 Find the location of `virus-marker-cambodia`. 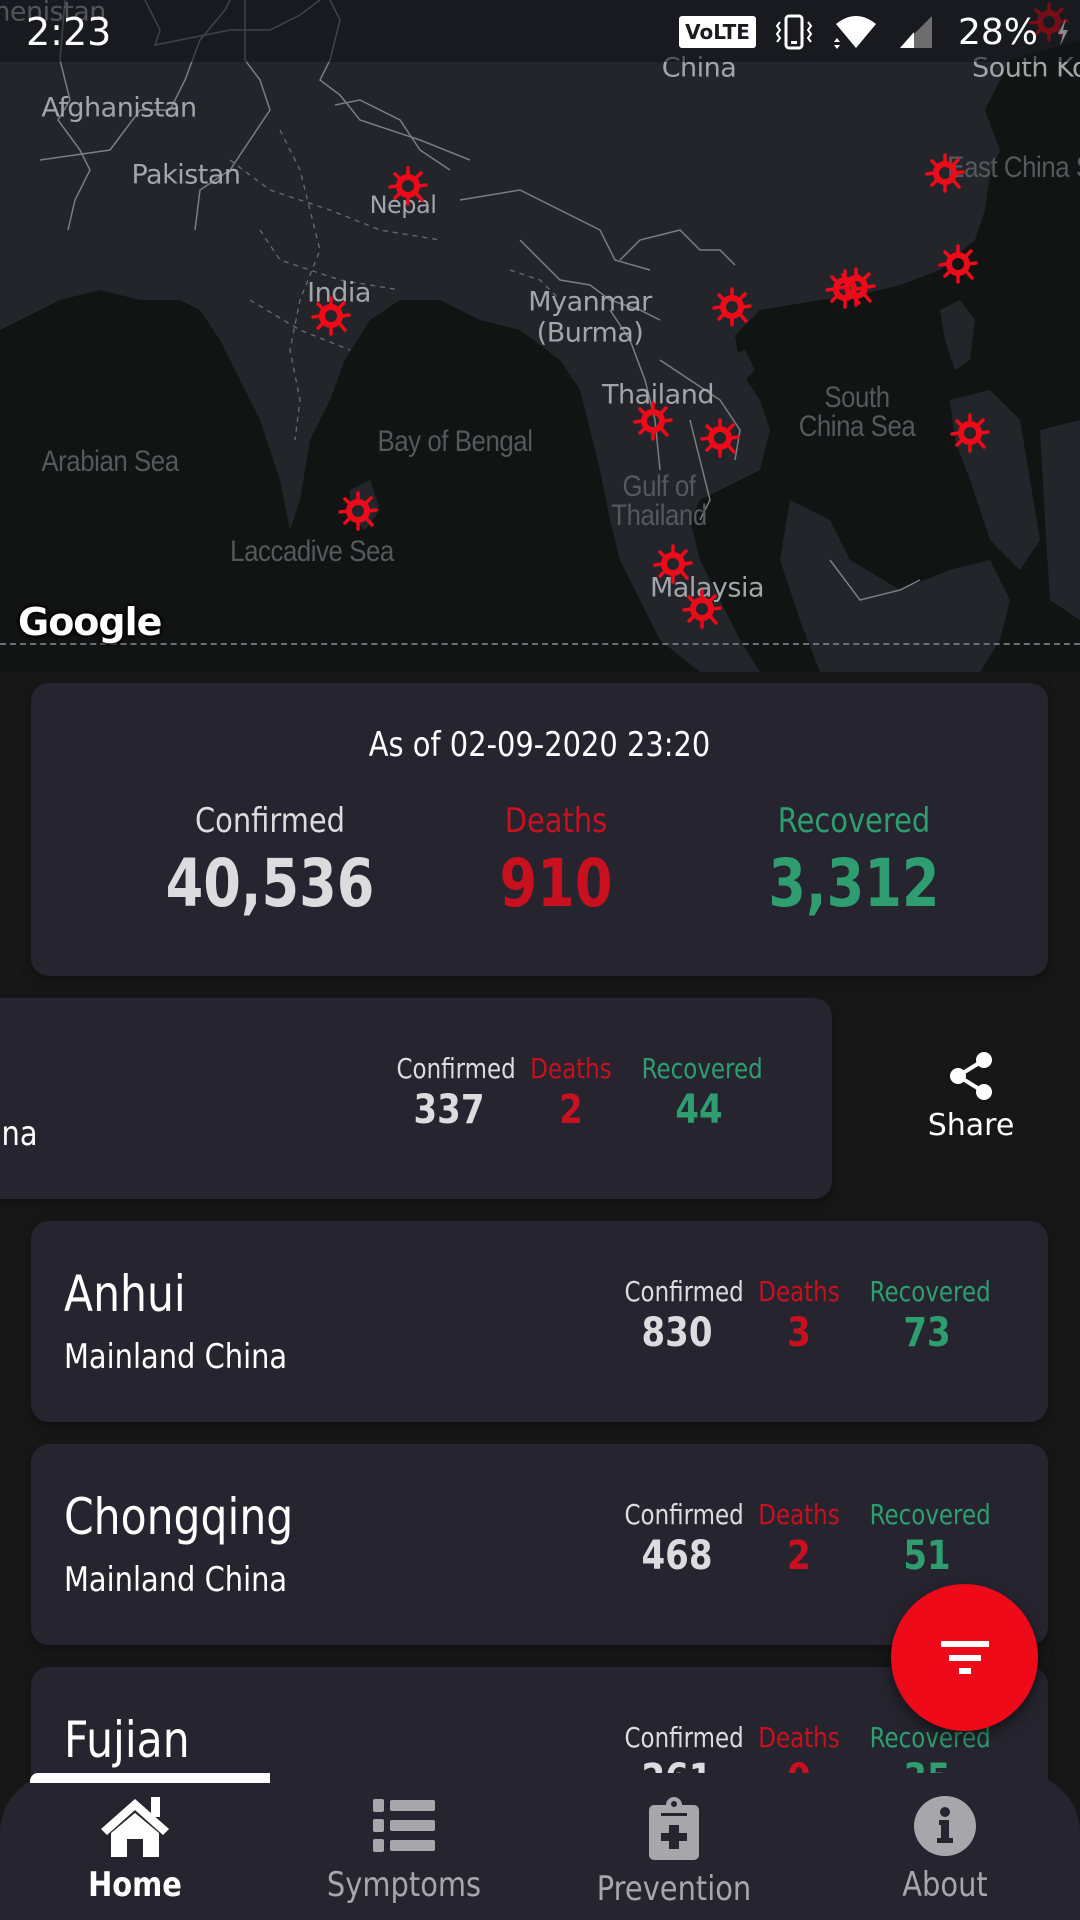

virus-marker-cambodia is located at coordinates (720, 438).